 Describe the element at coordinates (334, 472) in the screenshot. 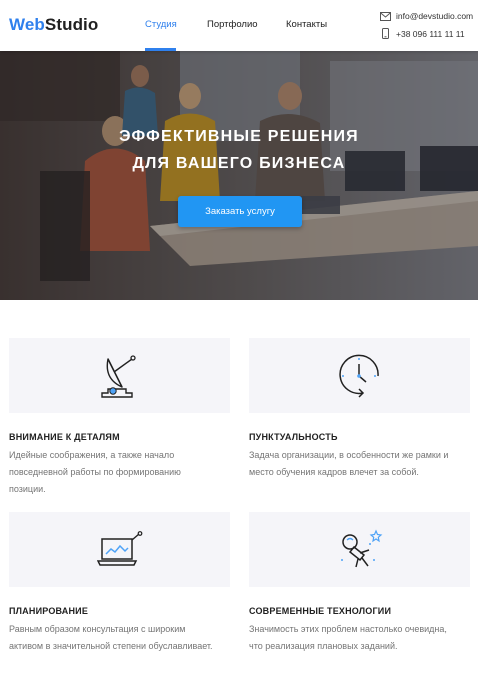

I see `feature-text-line: место обучения кадров влечет за собой.` at that location.